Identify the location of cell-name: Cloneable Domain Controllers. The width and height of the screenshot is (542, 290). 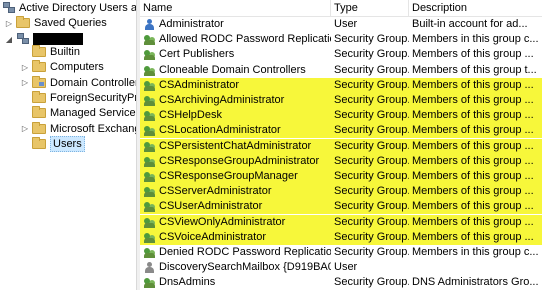
(232, 69).